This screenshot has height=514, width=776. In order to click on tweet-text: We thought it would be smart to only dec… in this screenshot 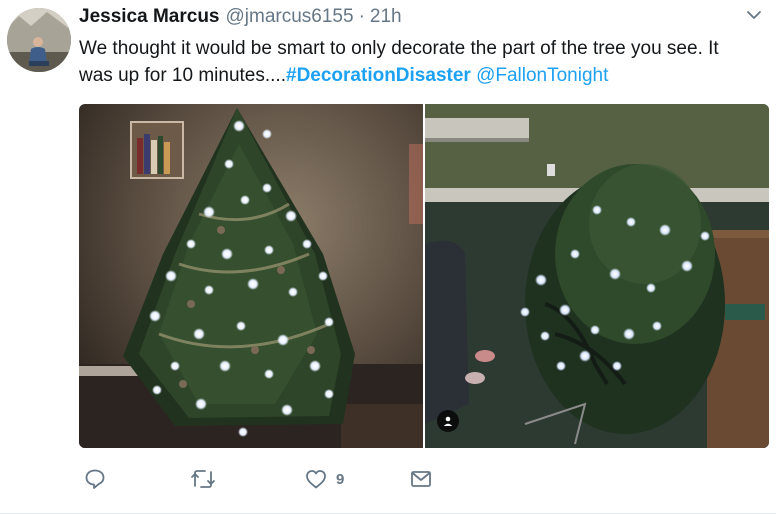, I will do `click(419, 62)`.